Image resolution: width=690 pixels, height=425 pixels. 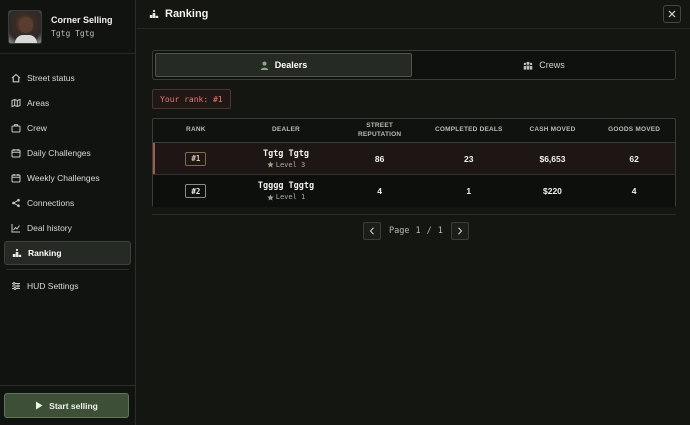 What do you see at coordinates (63, 178) in the screenshot?
I see `sidebar-item-label: Weekly Challenges` at bounding box center [63, 178].